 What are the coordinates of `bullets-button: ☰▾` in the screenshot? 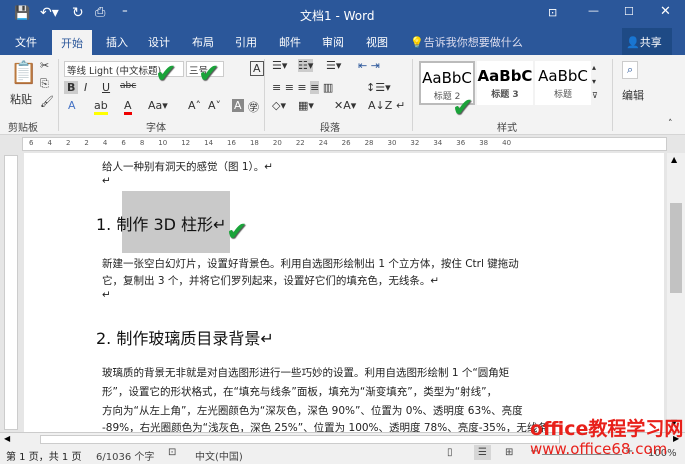 It's located at (279, 65).